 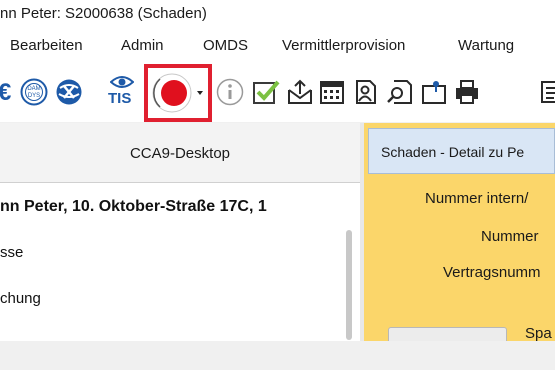 What do you see at coordinates (277, 15) in the screenshot?
I see `window-titlebar: nn Peter: S2000638 (Schaden)` at bounding box center [277, 15].